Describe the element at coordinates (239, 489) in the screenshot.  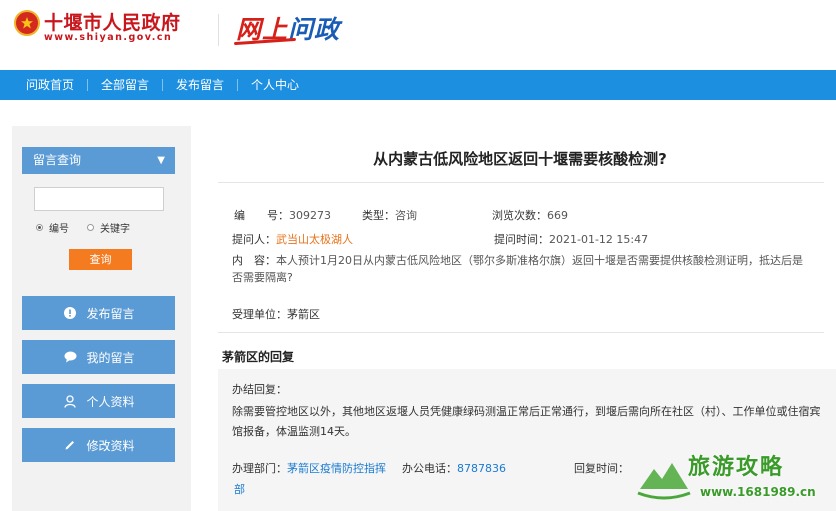
I see `reply-department-link-wrap: 部` at that location.